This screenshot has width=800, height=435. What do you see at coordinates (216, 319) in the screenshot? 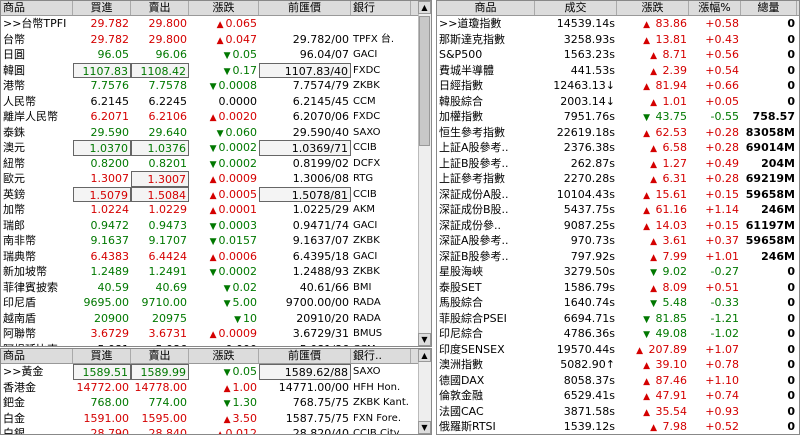
I see `quote-row: 越南盾 20900 20975 ▼ 10 20910/20 RADA` at bounding box center [216, 319].